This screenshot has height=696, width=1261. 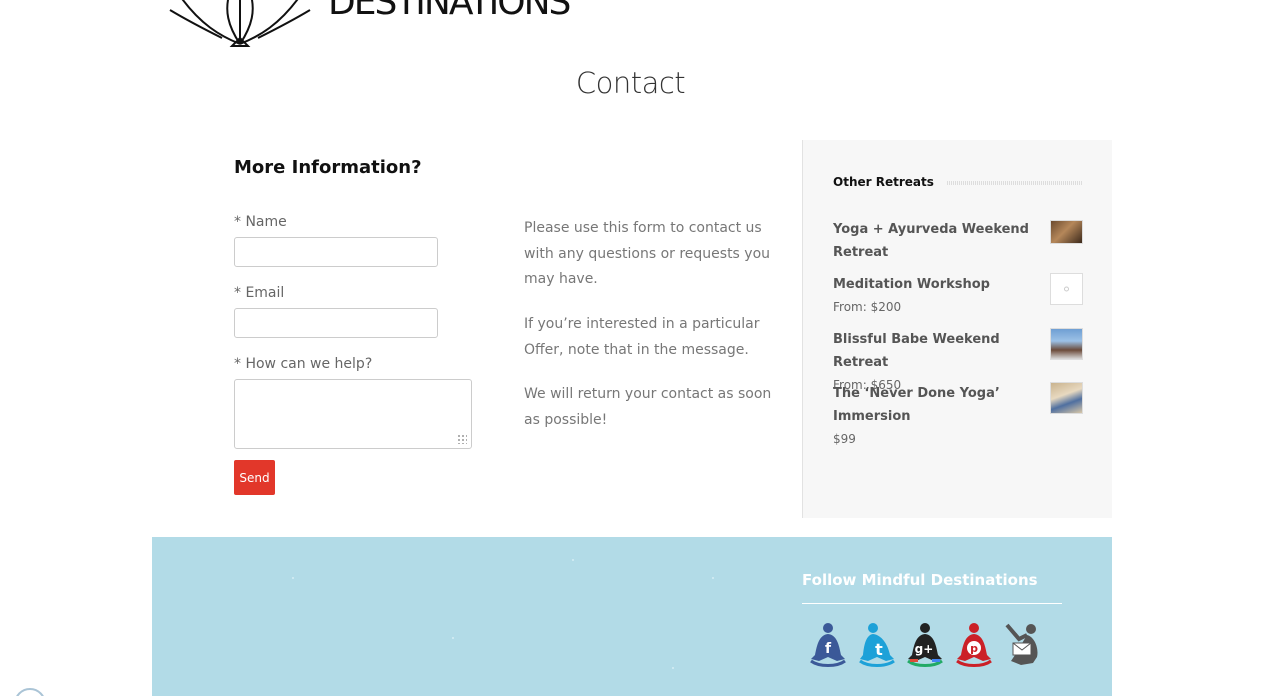 I want to click on site-logo: DESTINATIONS, so click(x=365, y=25).